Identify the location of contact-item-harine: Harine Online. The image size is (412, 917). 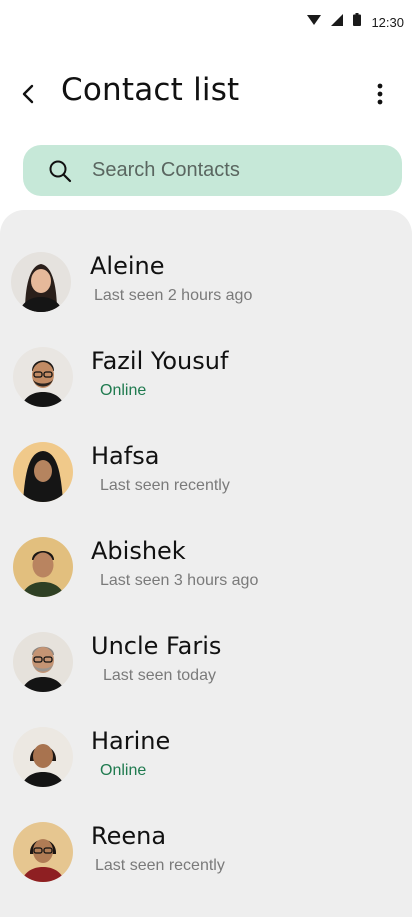
(206, 760).